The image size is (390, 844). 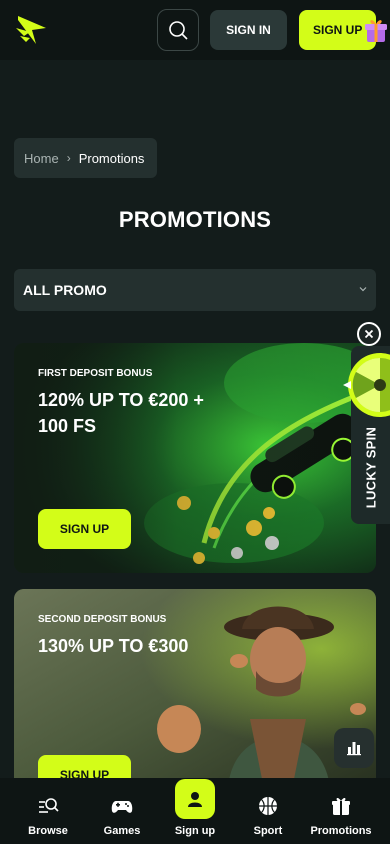 What do you see at coordinates (121, 400) in the screenshot?
I see `promo-title-line1: 120% UP TO €200 +` at bounding box center [121, 400].